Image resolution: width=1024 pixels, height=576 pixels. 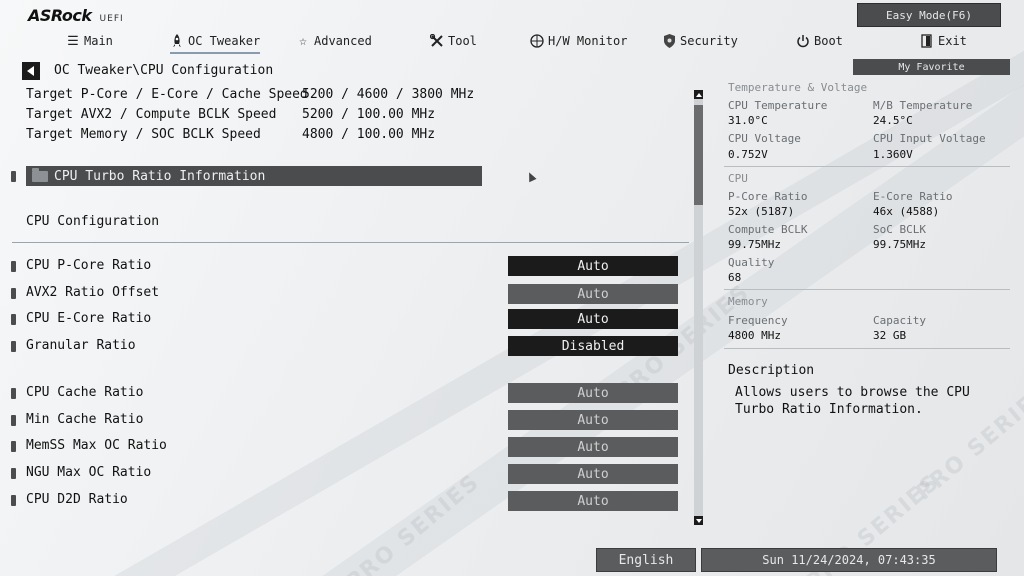 I want to click on tab-label: Exit, so click(x=952, y=41).